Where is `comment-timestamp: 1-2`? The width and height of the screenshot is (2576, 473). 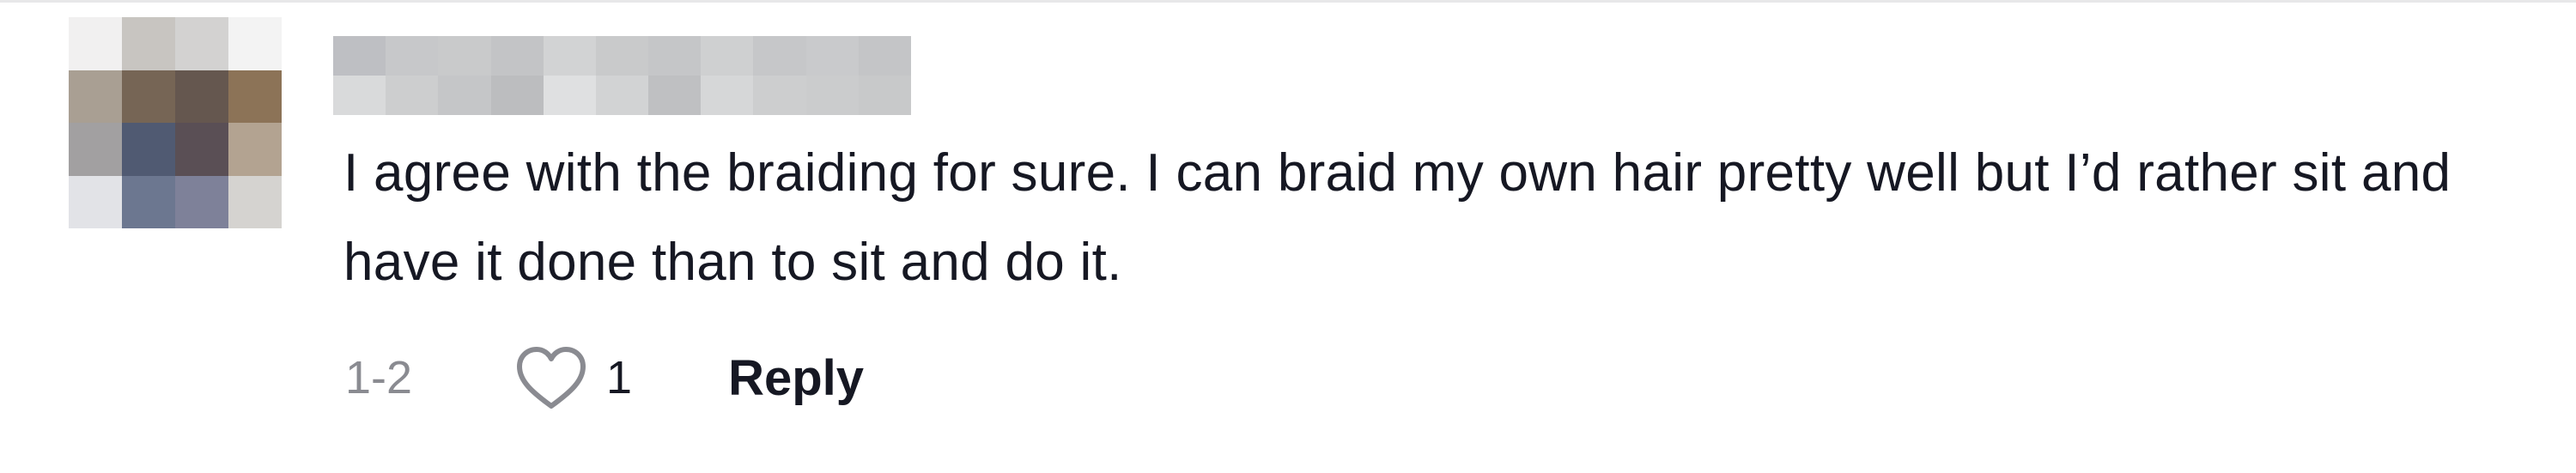
comment-timestamp: 1-2 is located at coordinates (379, 378).